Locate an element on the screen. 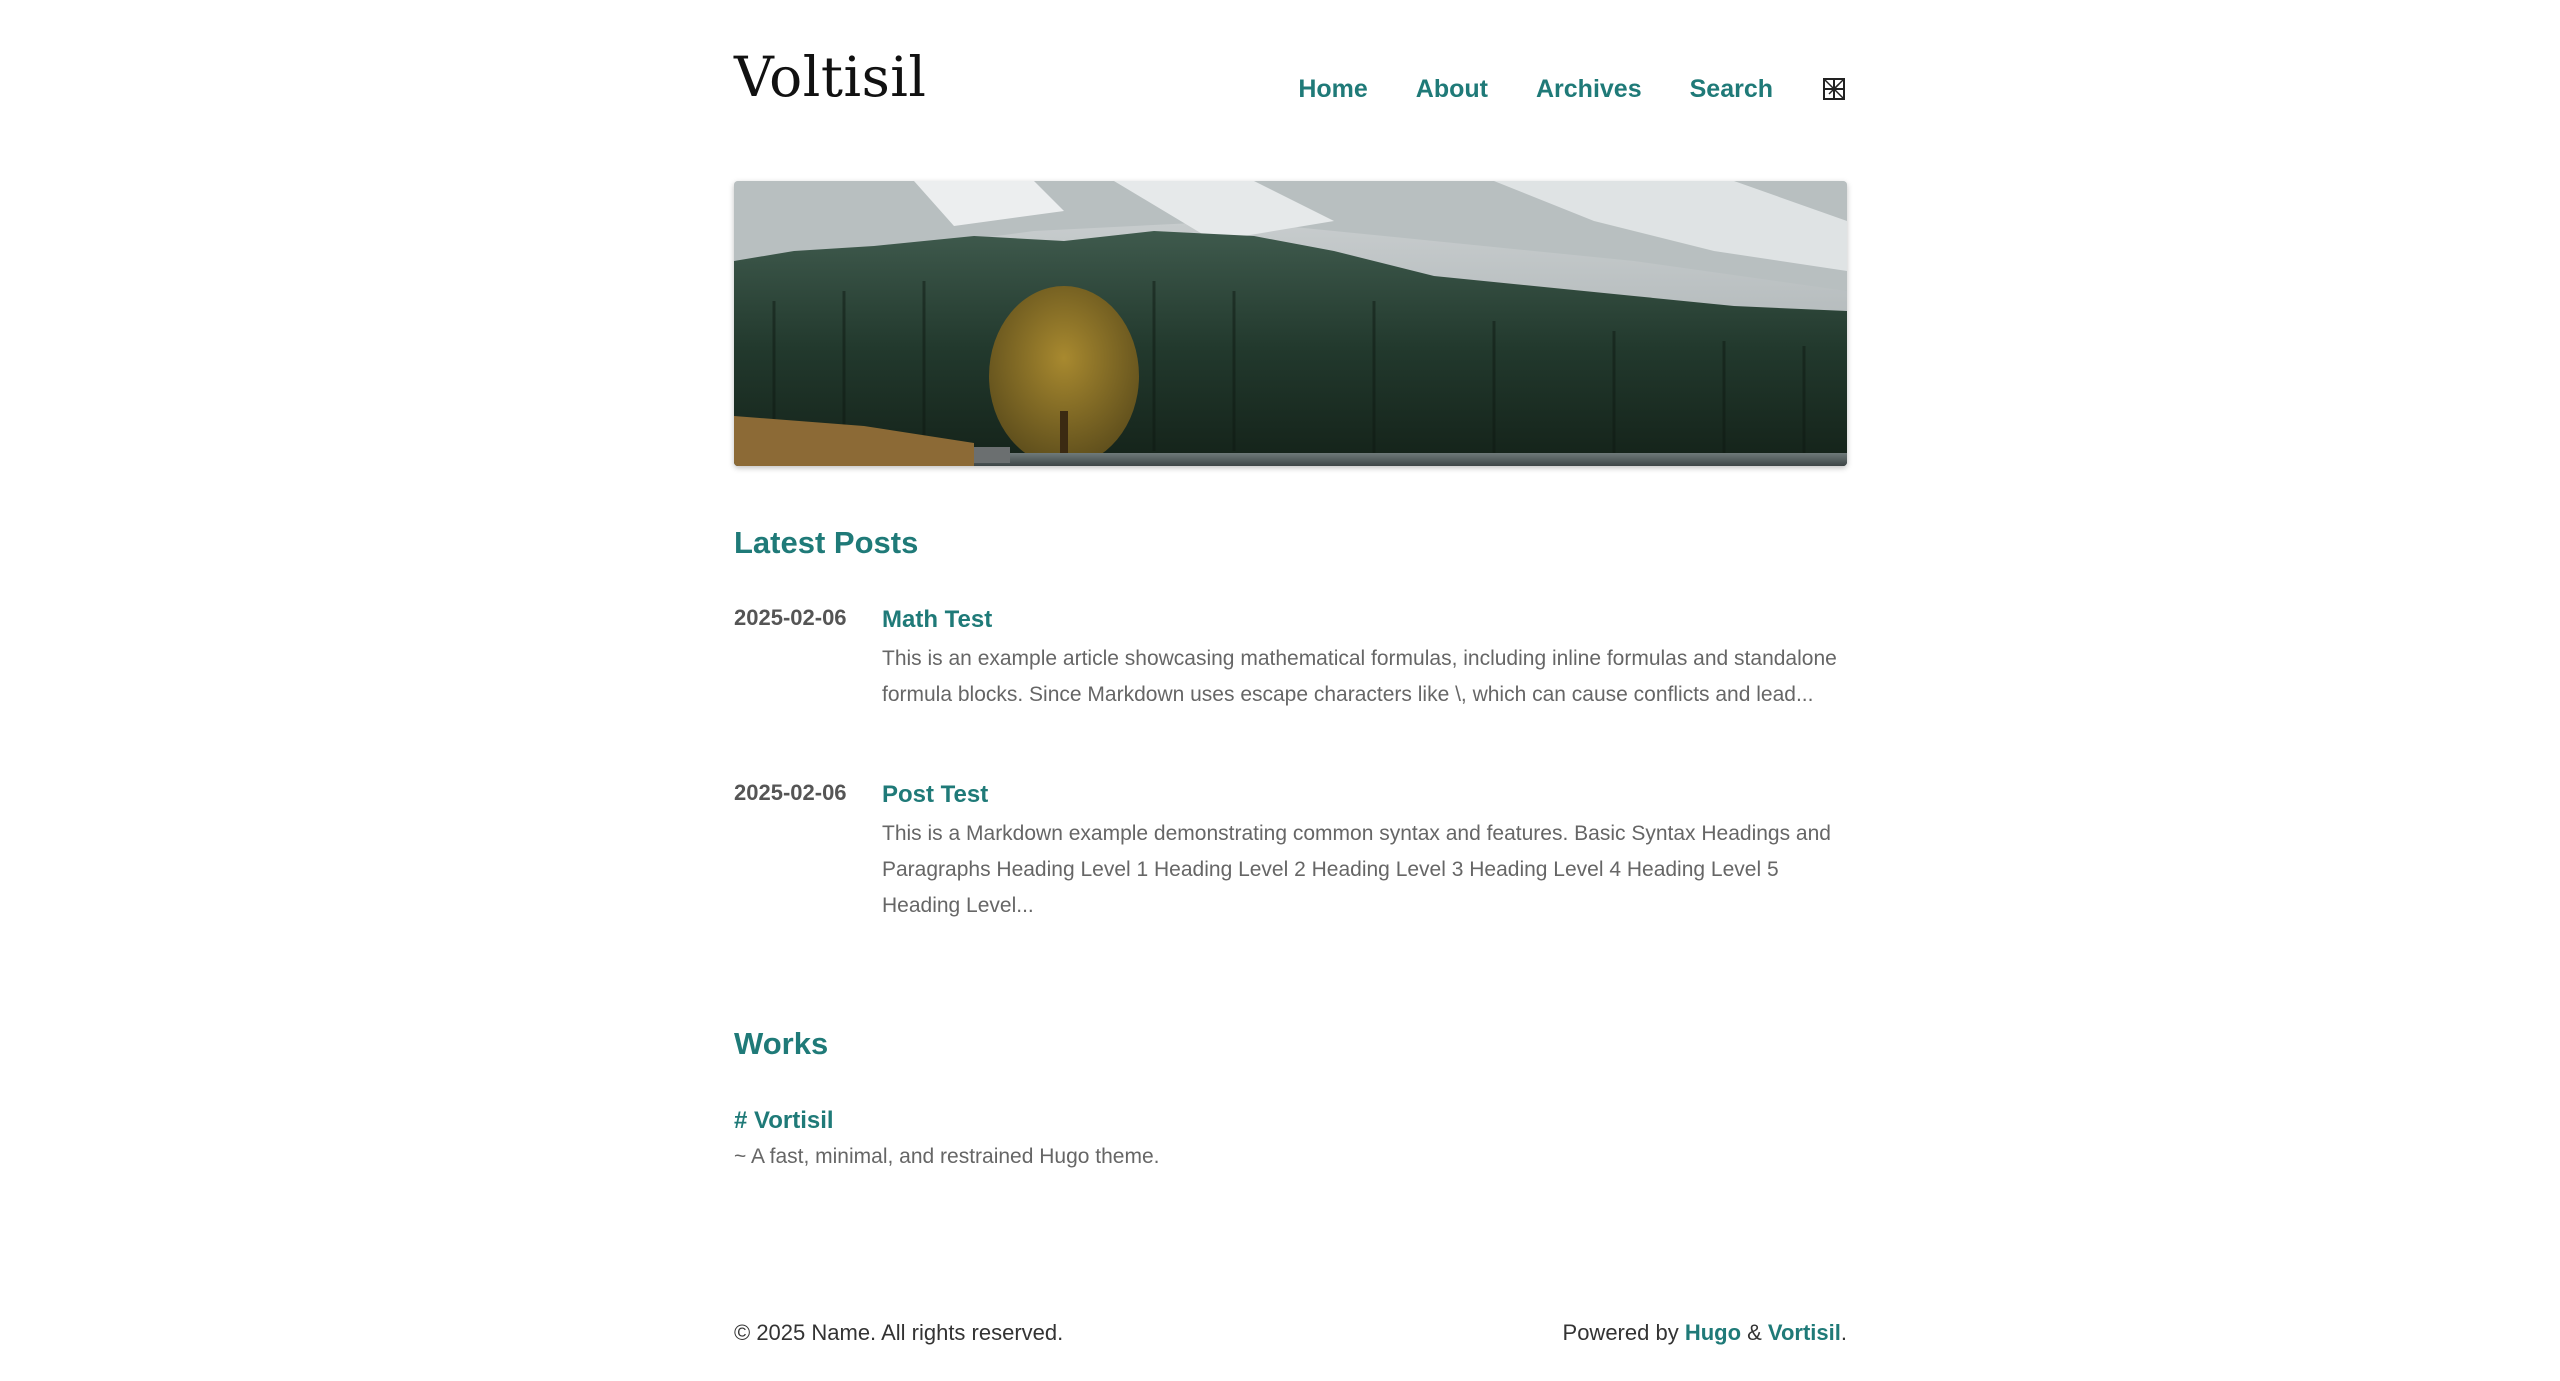 The width and height of the screenshot is (2560, 1381). site-title: Voltisil is located at coordinates (830, 77).